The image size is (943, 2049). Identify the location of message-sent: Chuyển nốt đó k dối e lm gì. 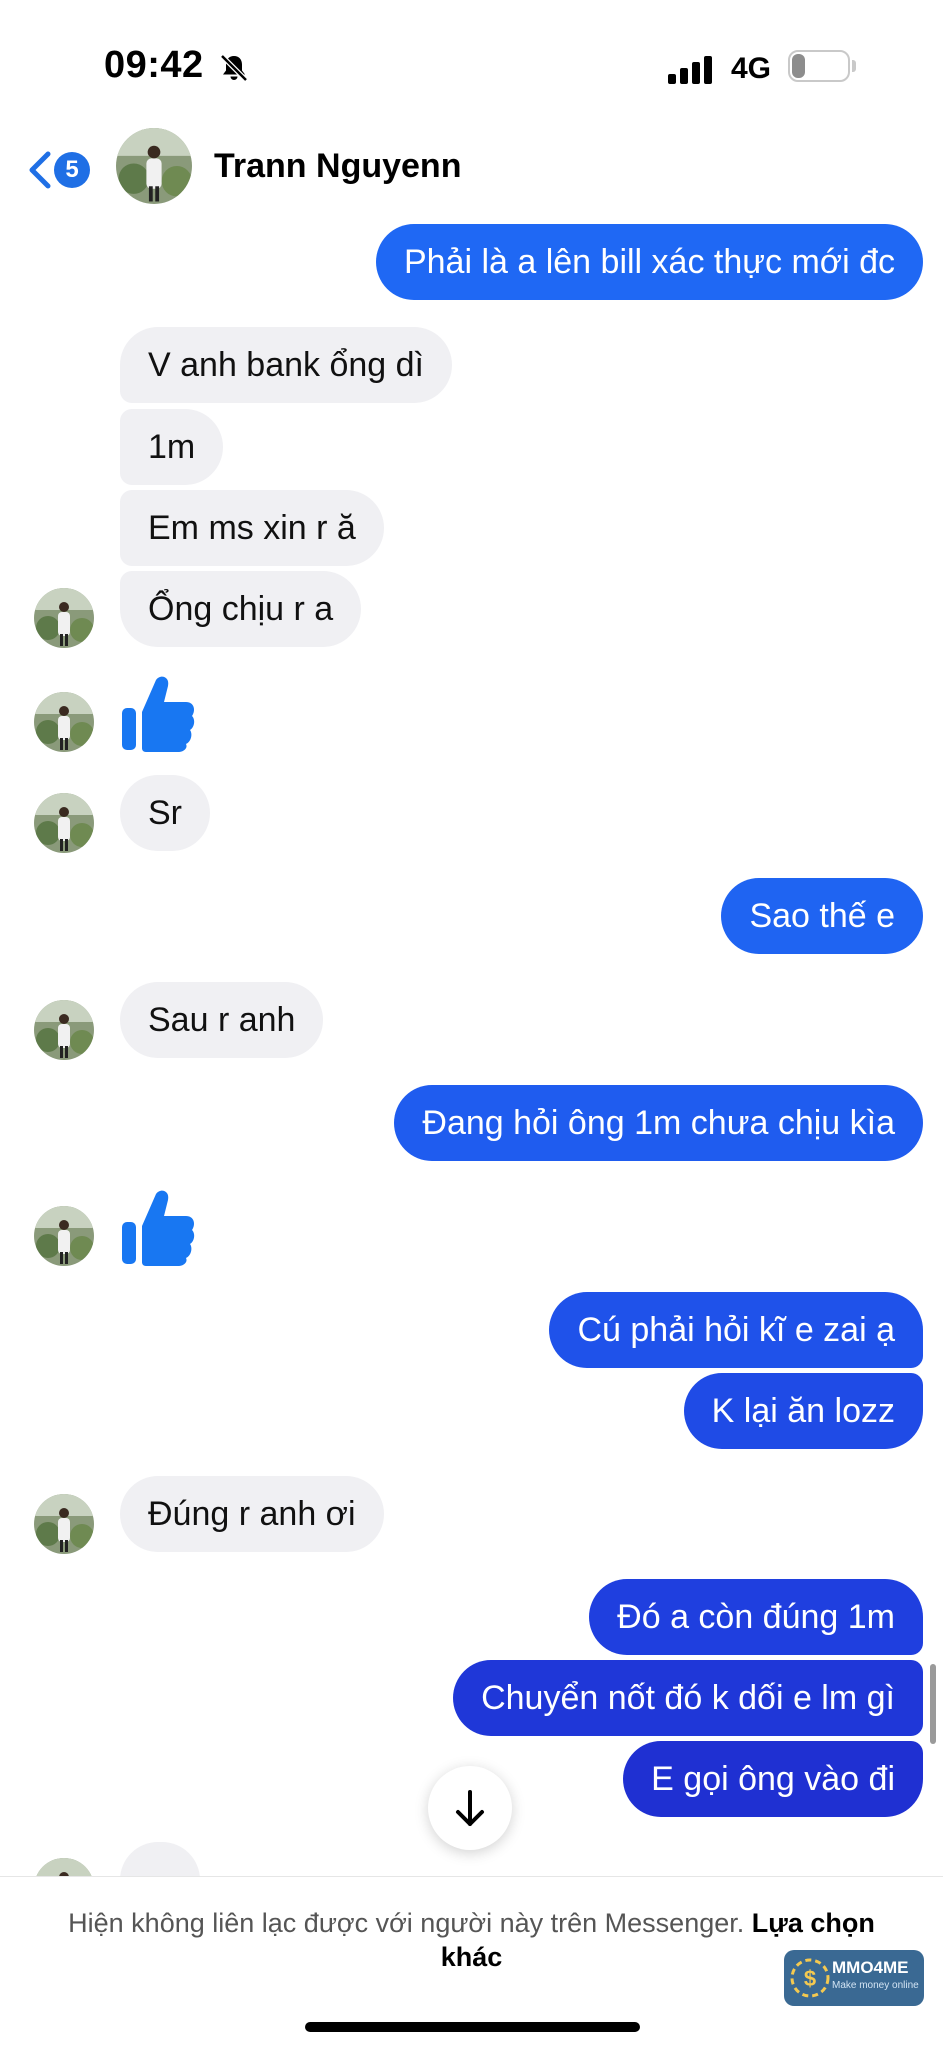
(688, 1698).